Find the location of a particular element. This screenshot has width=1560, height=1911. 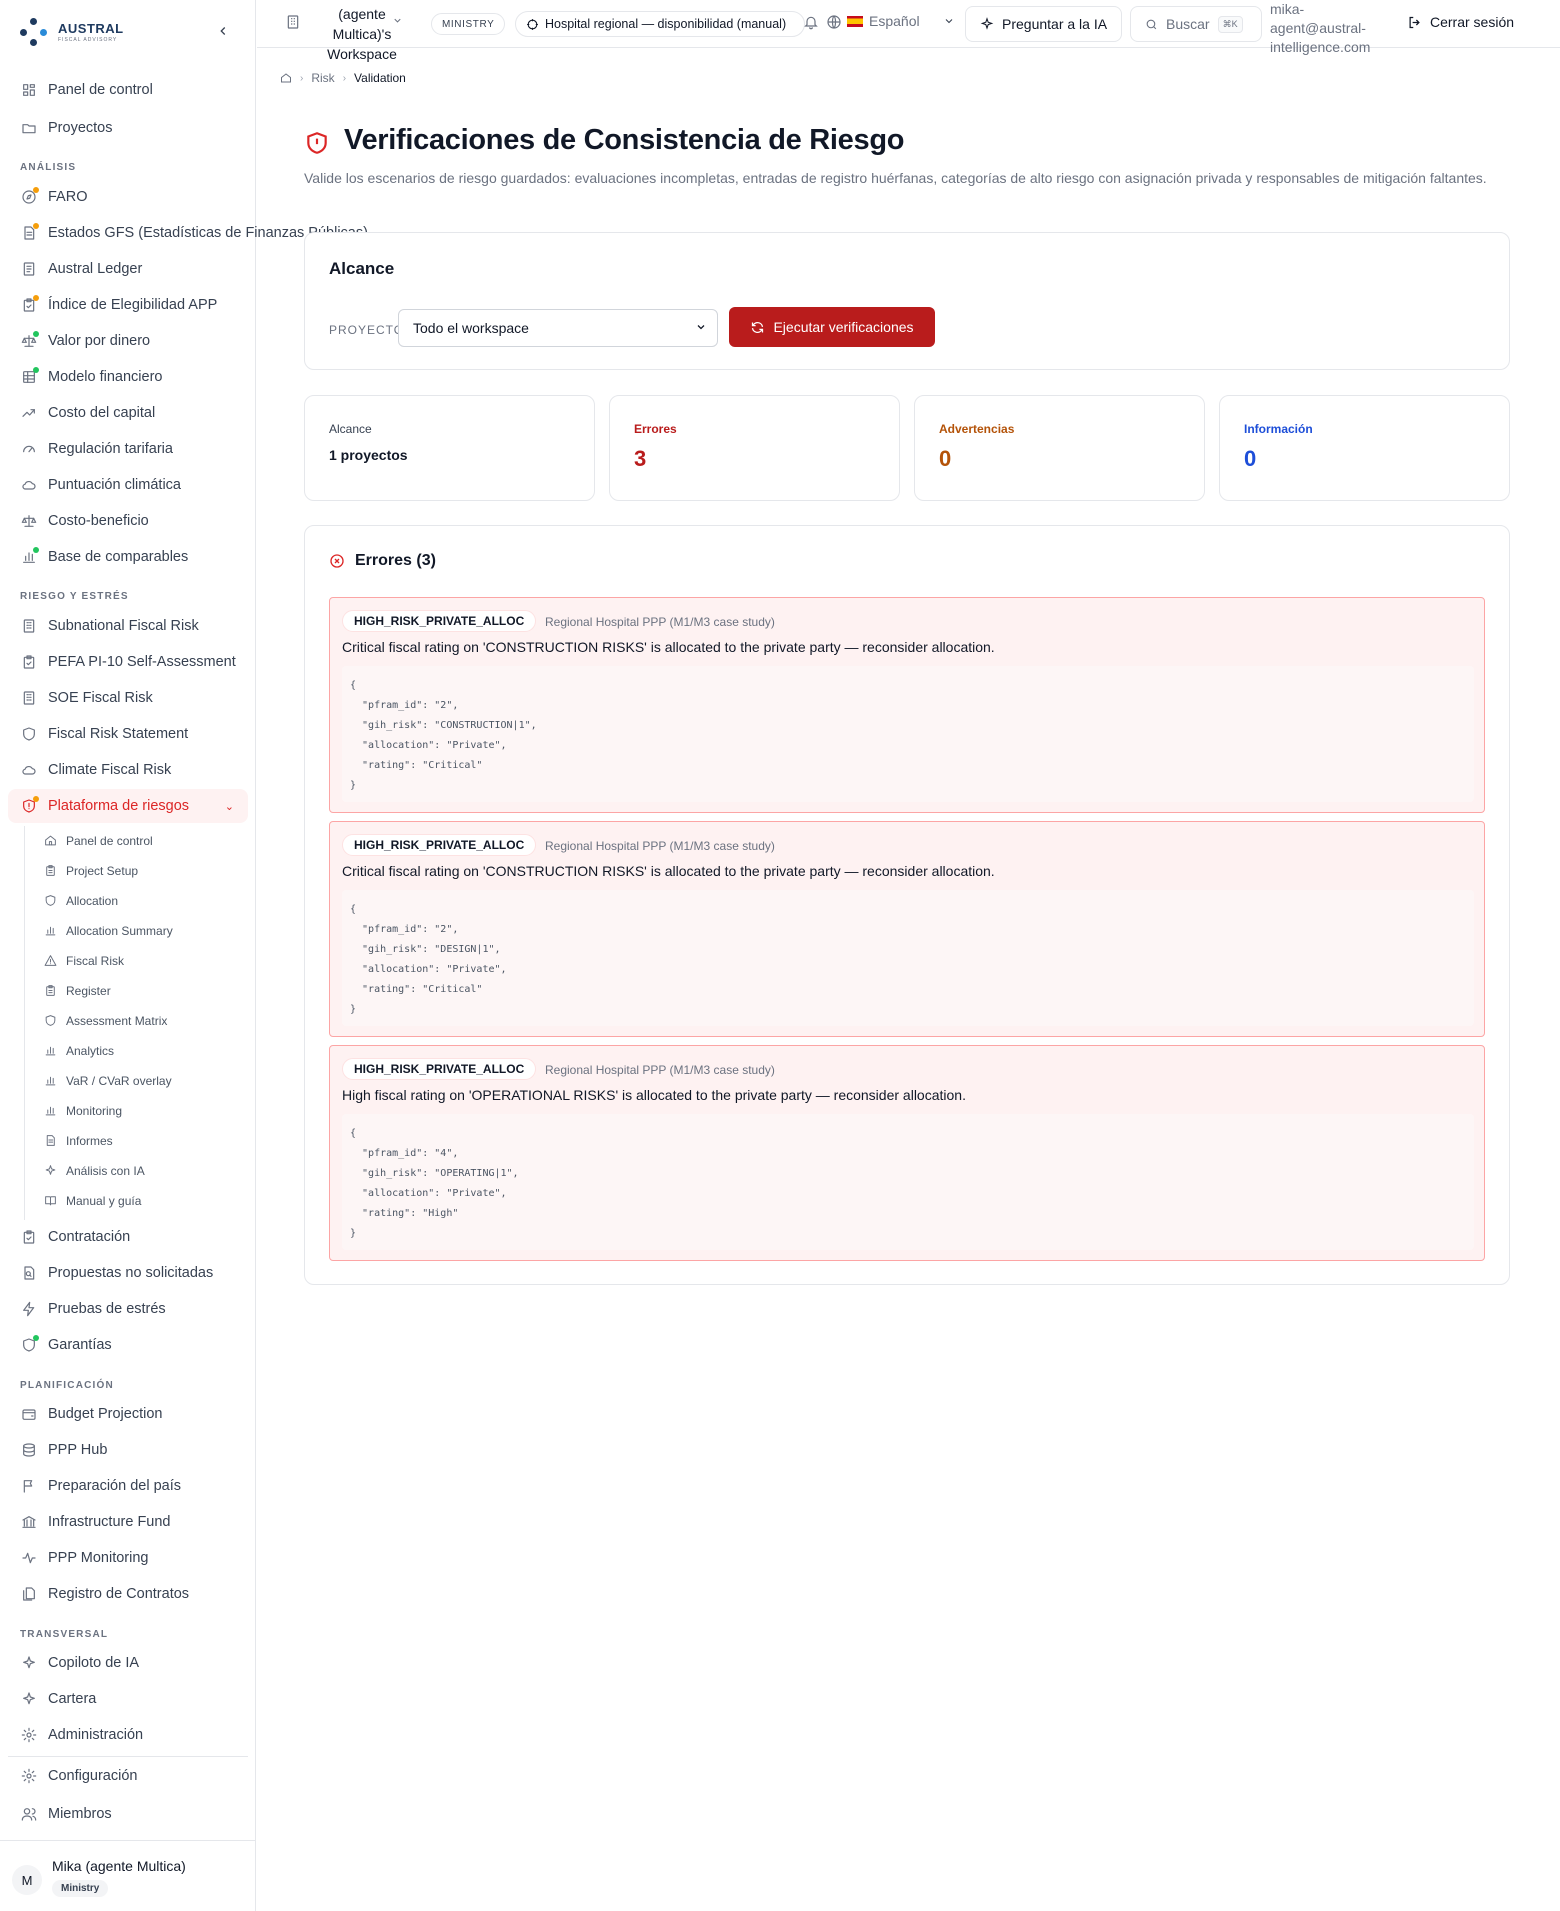

sidebar-item-preparacion-del-pais: Preparación del país is located at coordinates (128, 1486).